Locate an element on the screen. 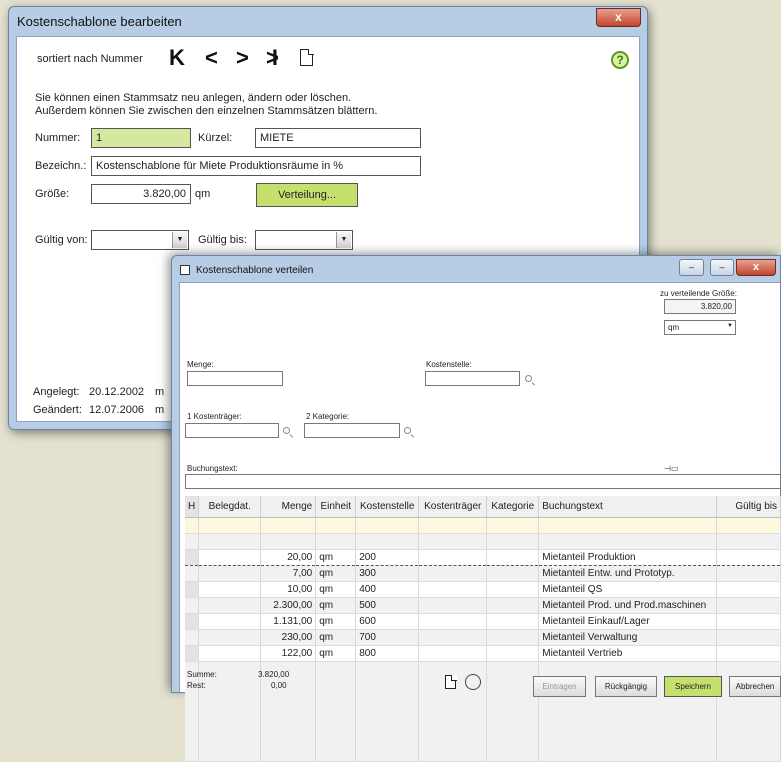 The image size is (781, 762). buchungstext-cell: Mietanteil QS is located at coordinates (628, 589).